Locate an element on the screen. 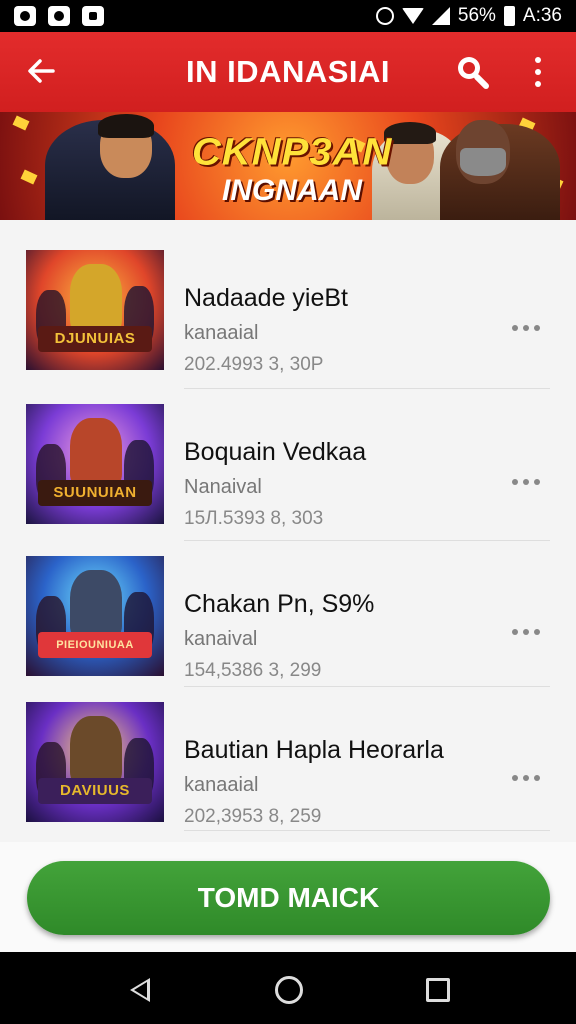 This screenshot has height=1024, width=576. nav-recents-icon is located at coordinates (438, 990).